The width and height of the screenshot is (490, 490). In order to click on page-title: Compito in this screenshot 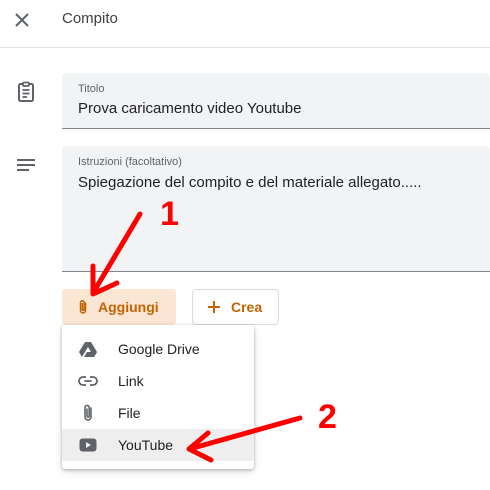, I will do `click(90, 18)`.